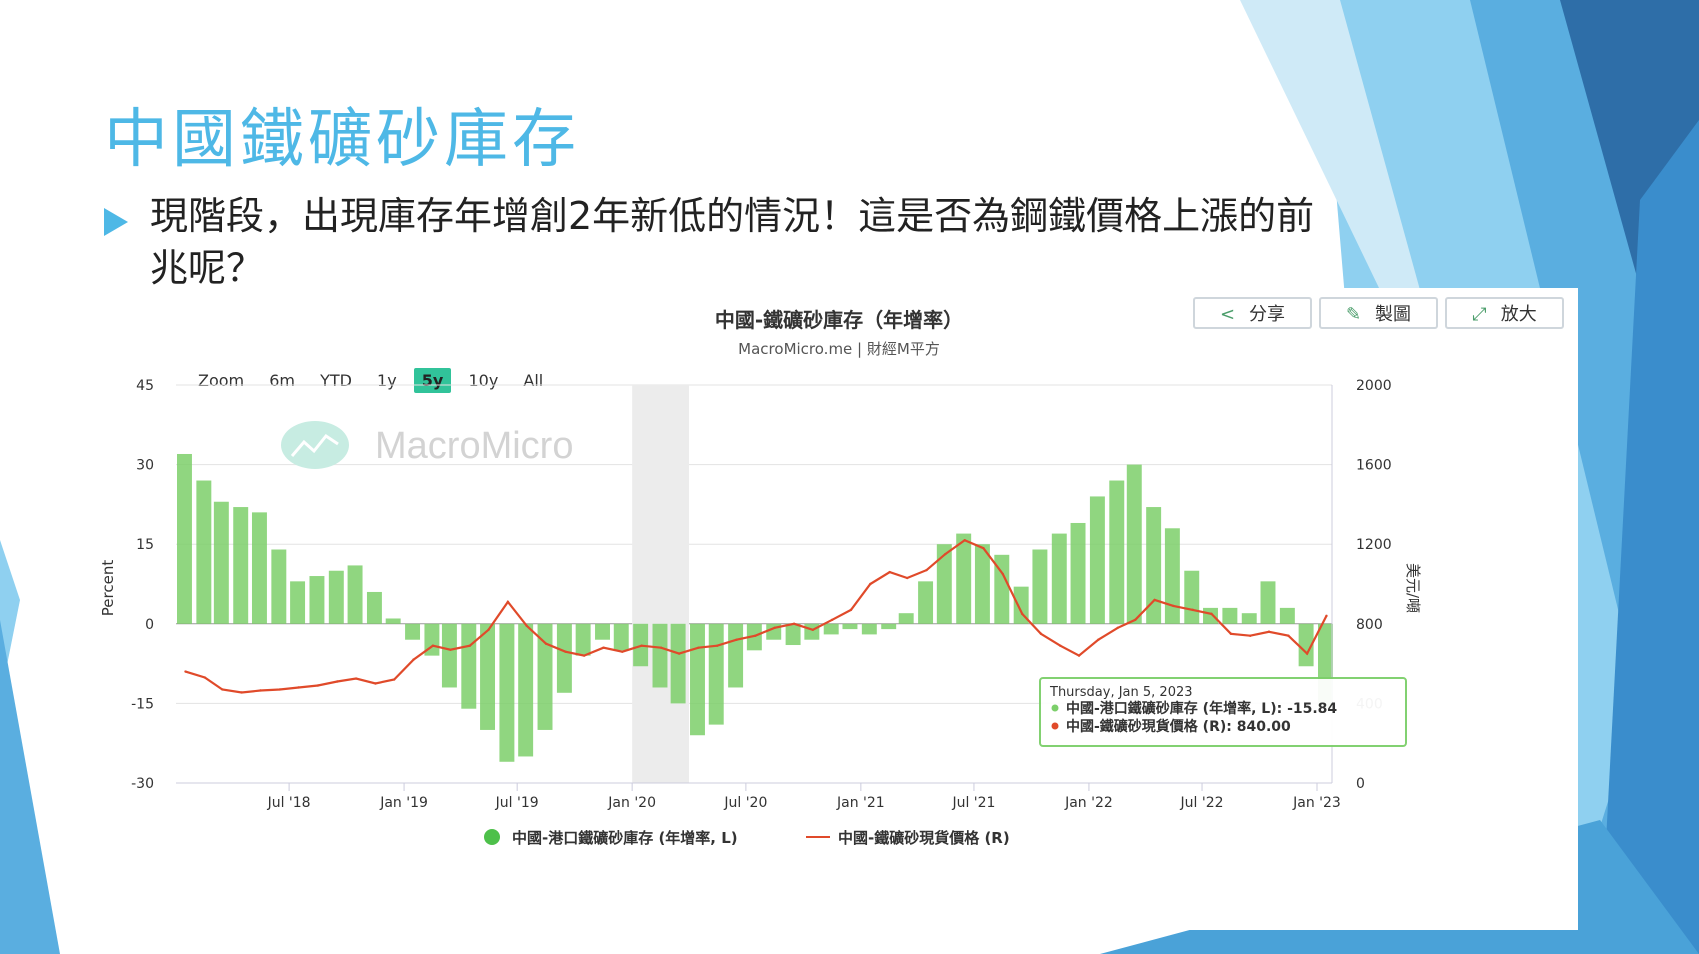  What do you see at coordinates (1088, 803) in the screenshot?
I see `x-tick-label: Jan '22` at bounding box center [1088, 803].